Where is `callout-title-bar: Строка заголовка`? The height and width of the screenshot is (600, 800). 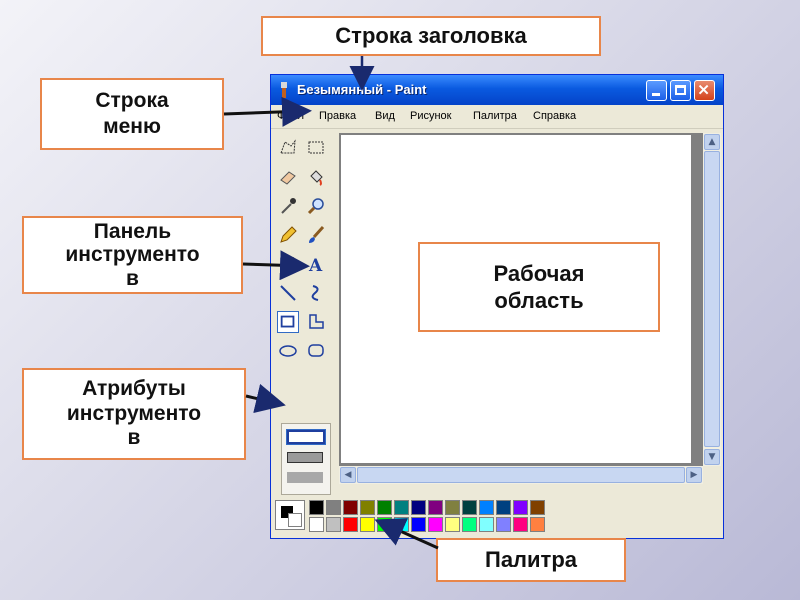
callout-title-bar: Строка заголовка is located at coordinates (431, 36).